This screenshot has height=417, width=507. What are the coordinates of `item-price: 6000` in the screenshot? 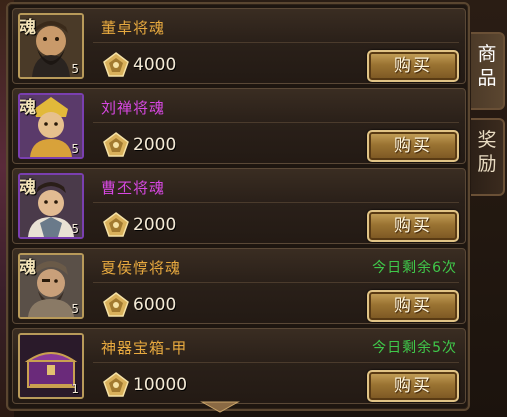 It's located at (155, 305).